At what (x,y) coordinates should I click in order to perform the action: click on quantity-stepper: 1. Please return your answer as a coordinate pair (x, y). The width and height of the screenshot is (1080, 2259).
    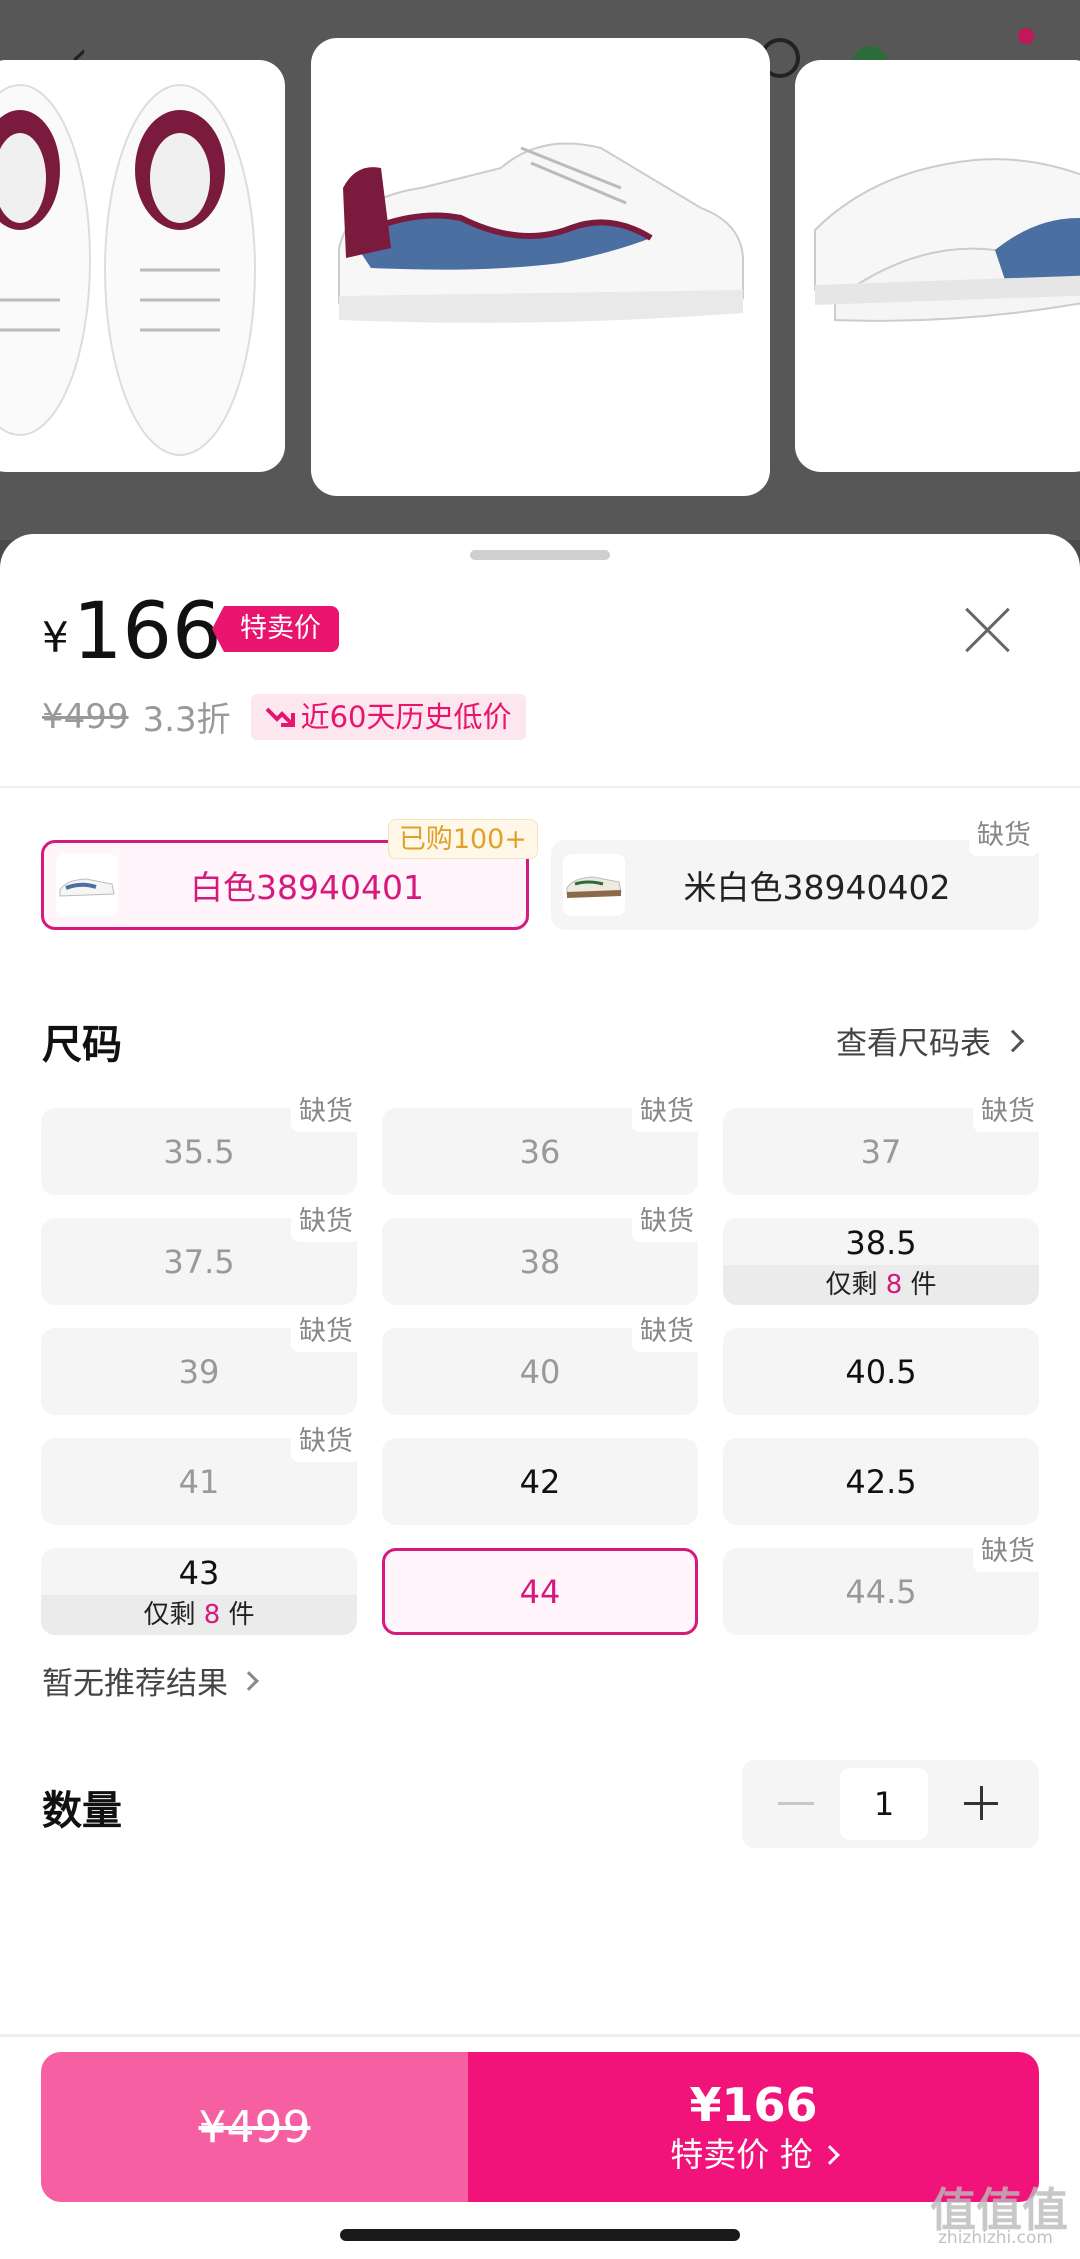
    Looking at the image, I should click on (890, 1804).